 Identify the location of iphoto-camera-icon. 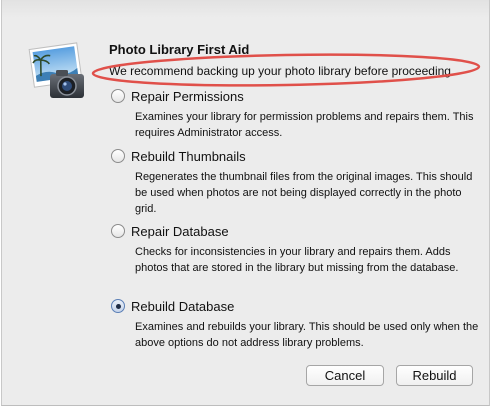
(56, 70).